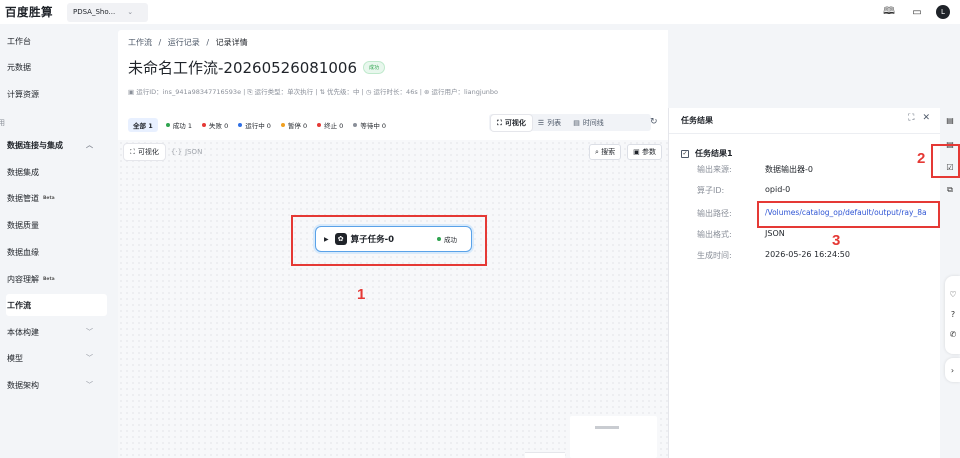 This screenshot has height=458, width=960. Describe the element at coordinates (588, 123) in the screenshot. I see `tab-timeline: ▤ 时间线` at that location.